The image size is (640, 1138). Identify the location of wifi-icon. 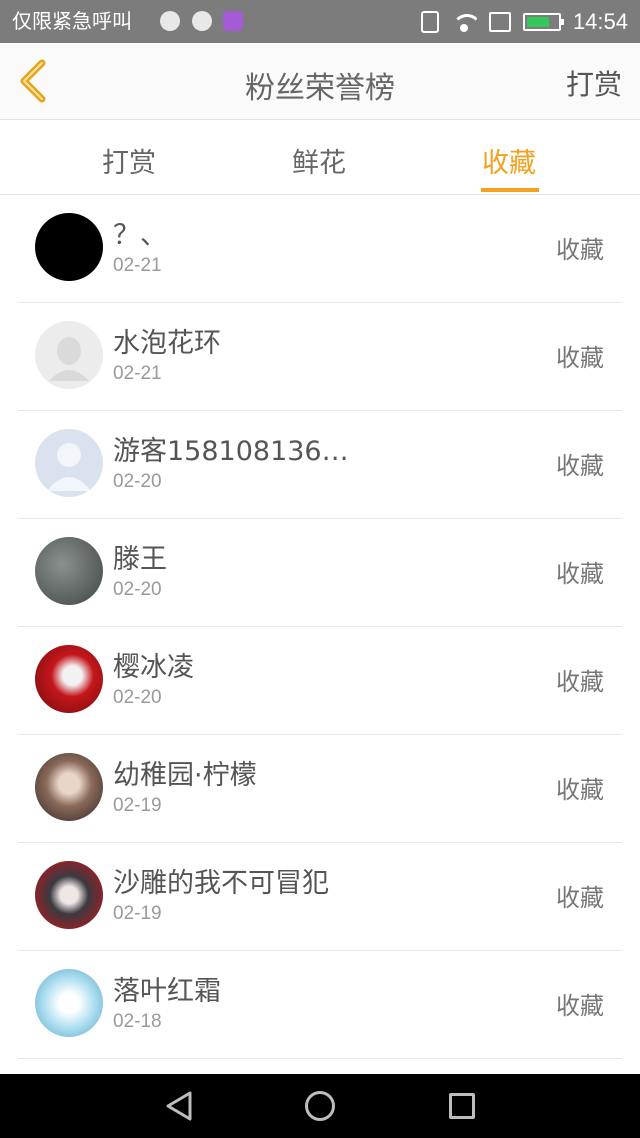
(464, 22).